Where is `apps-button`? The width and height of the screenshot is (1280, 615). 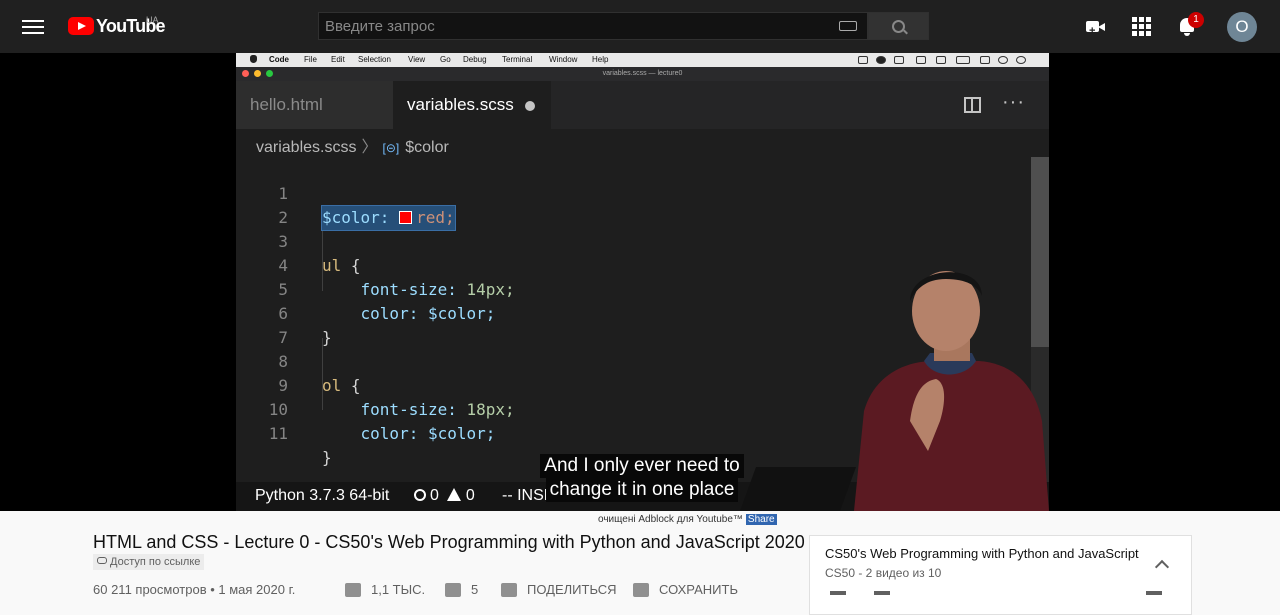
apps-button is located at coordinates (1142, 27).